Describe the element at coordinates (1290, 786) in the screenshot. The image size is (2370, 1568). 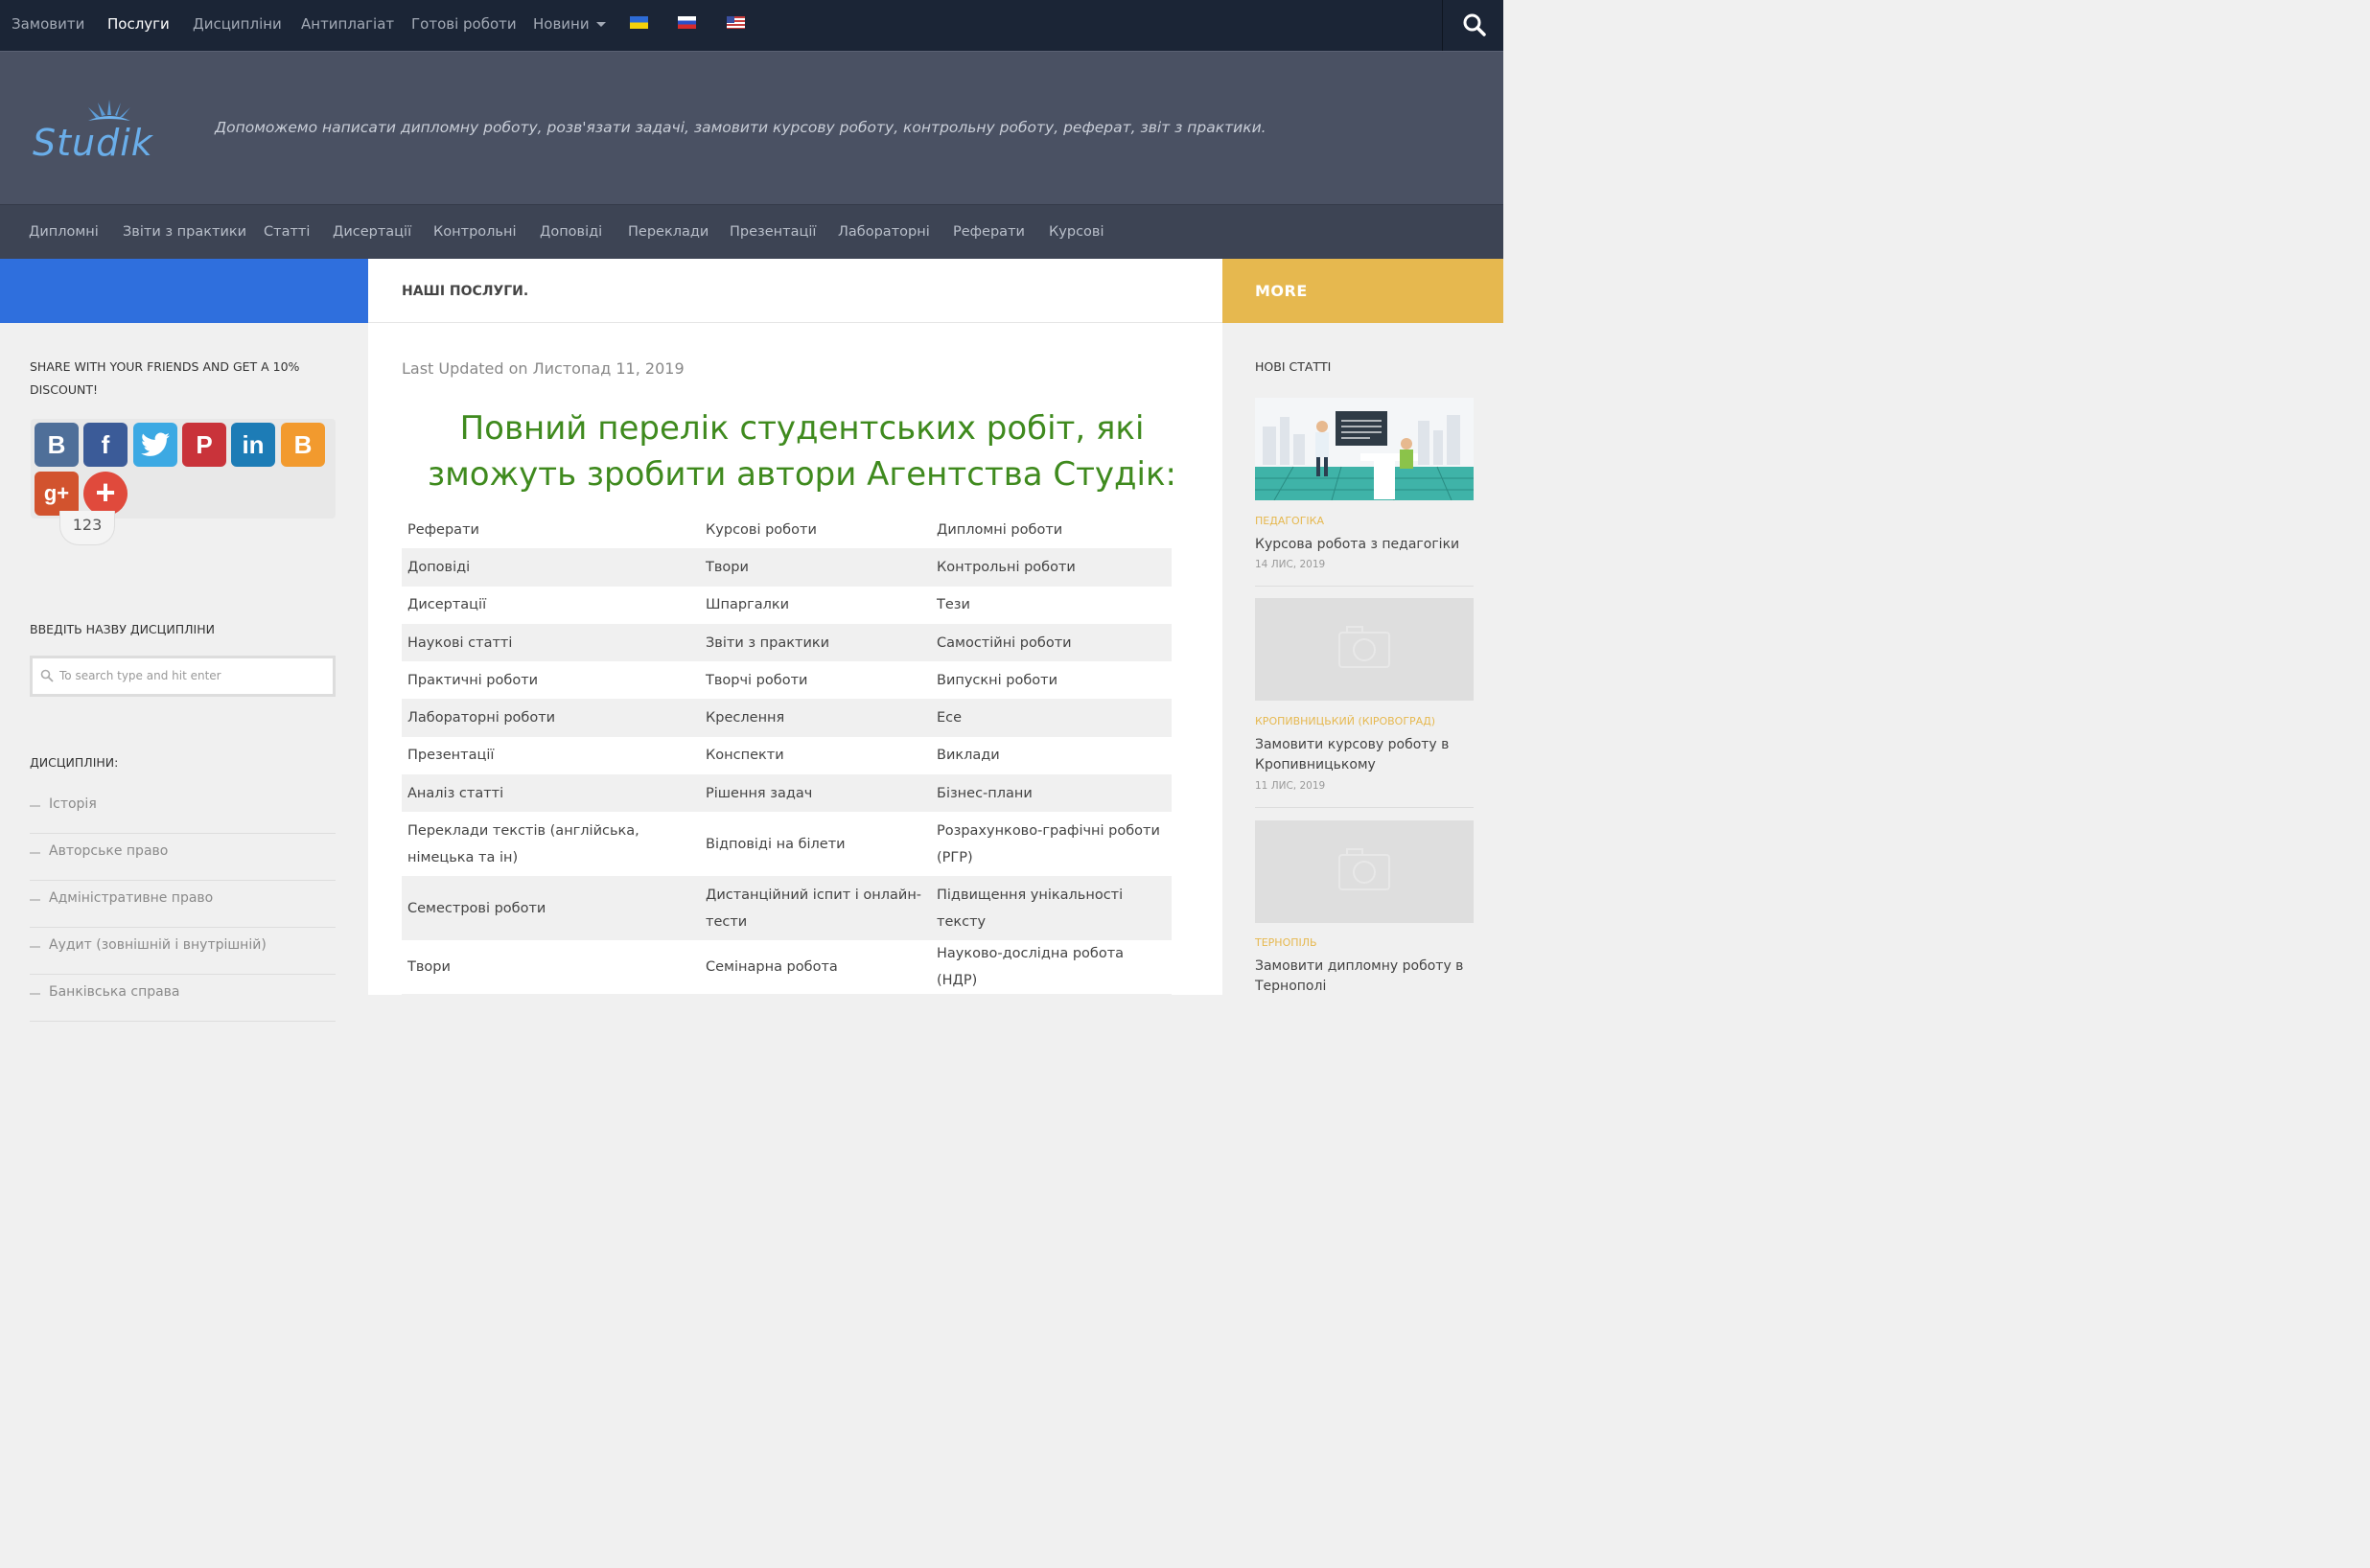
I see `post-date: 11 ЛИС, 2019` at that location.